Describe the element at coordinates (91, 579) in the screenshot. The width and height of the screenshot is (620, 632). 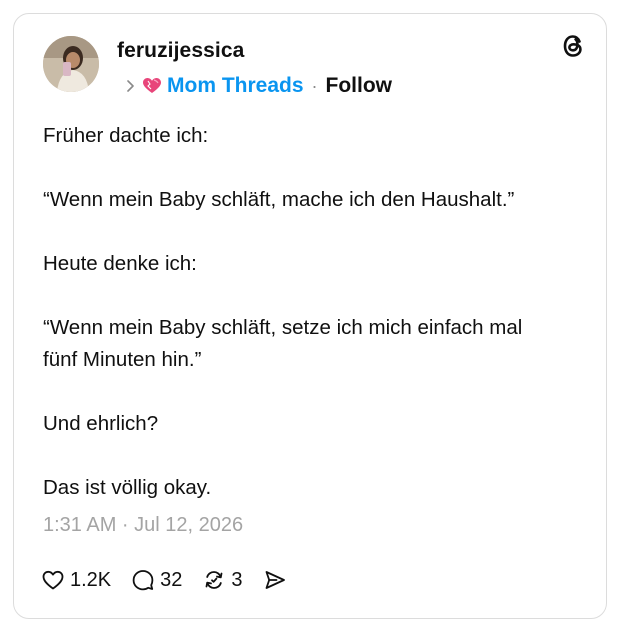
I see `like-count: 1.2K` at that location.